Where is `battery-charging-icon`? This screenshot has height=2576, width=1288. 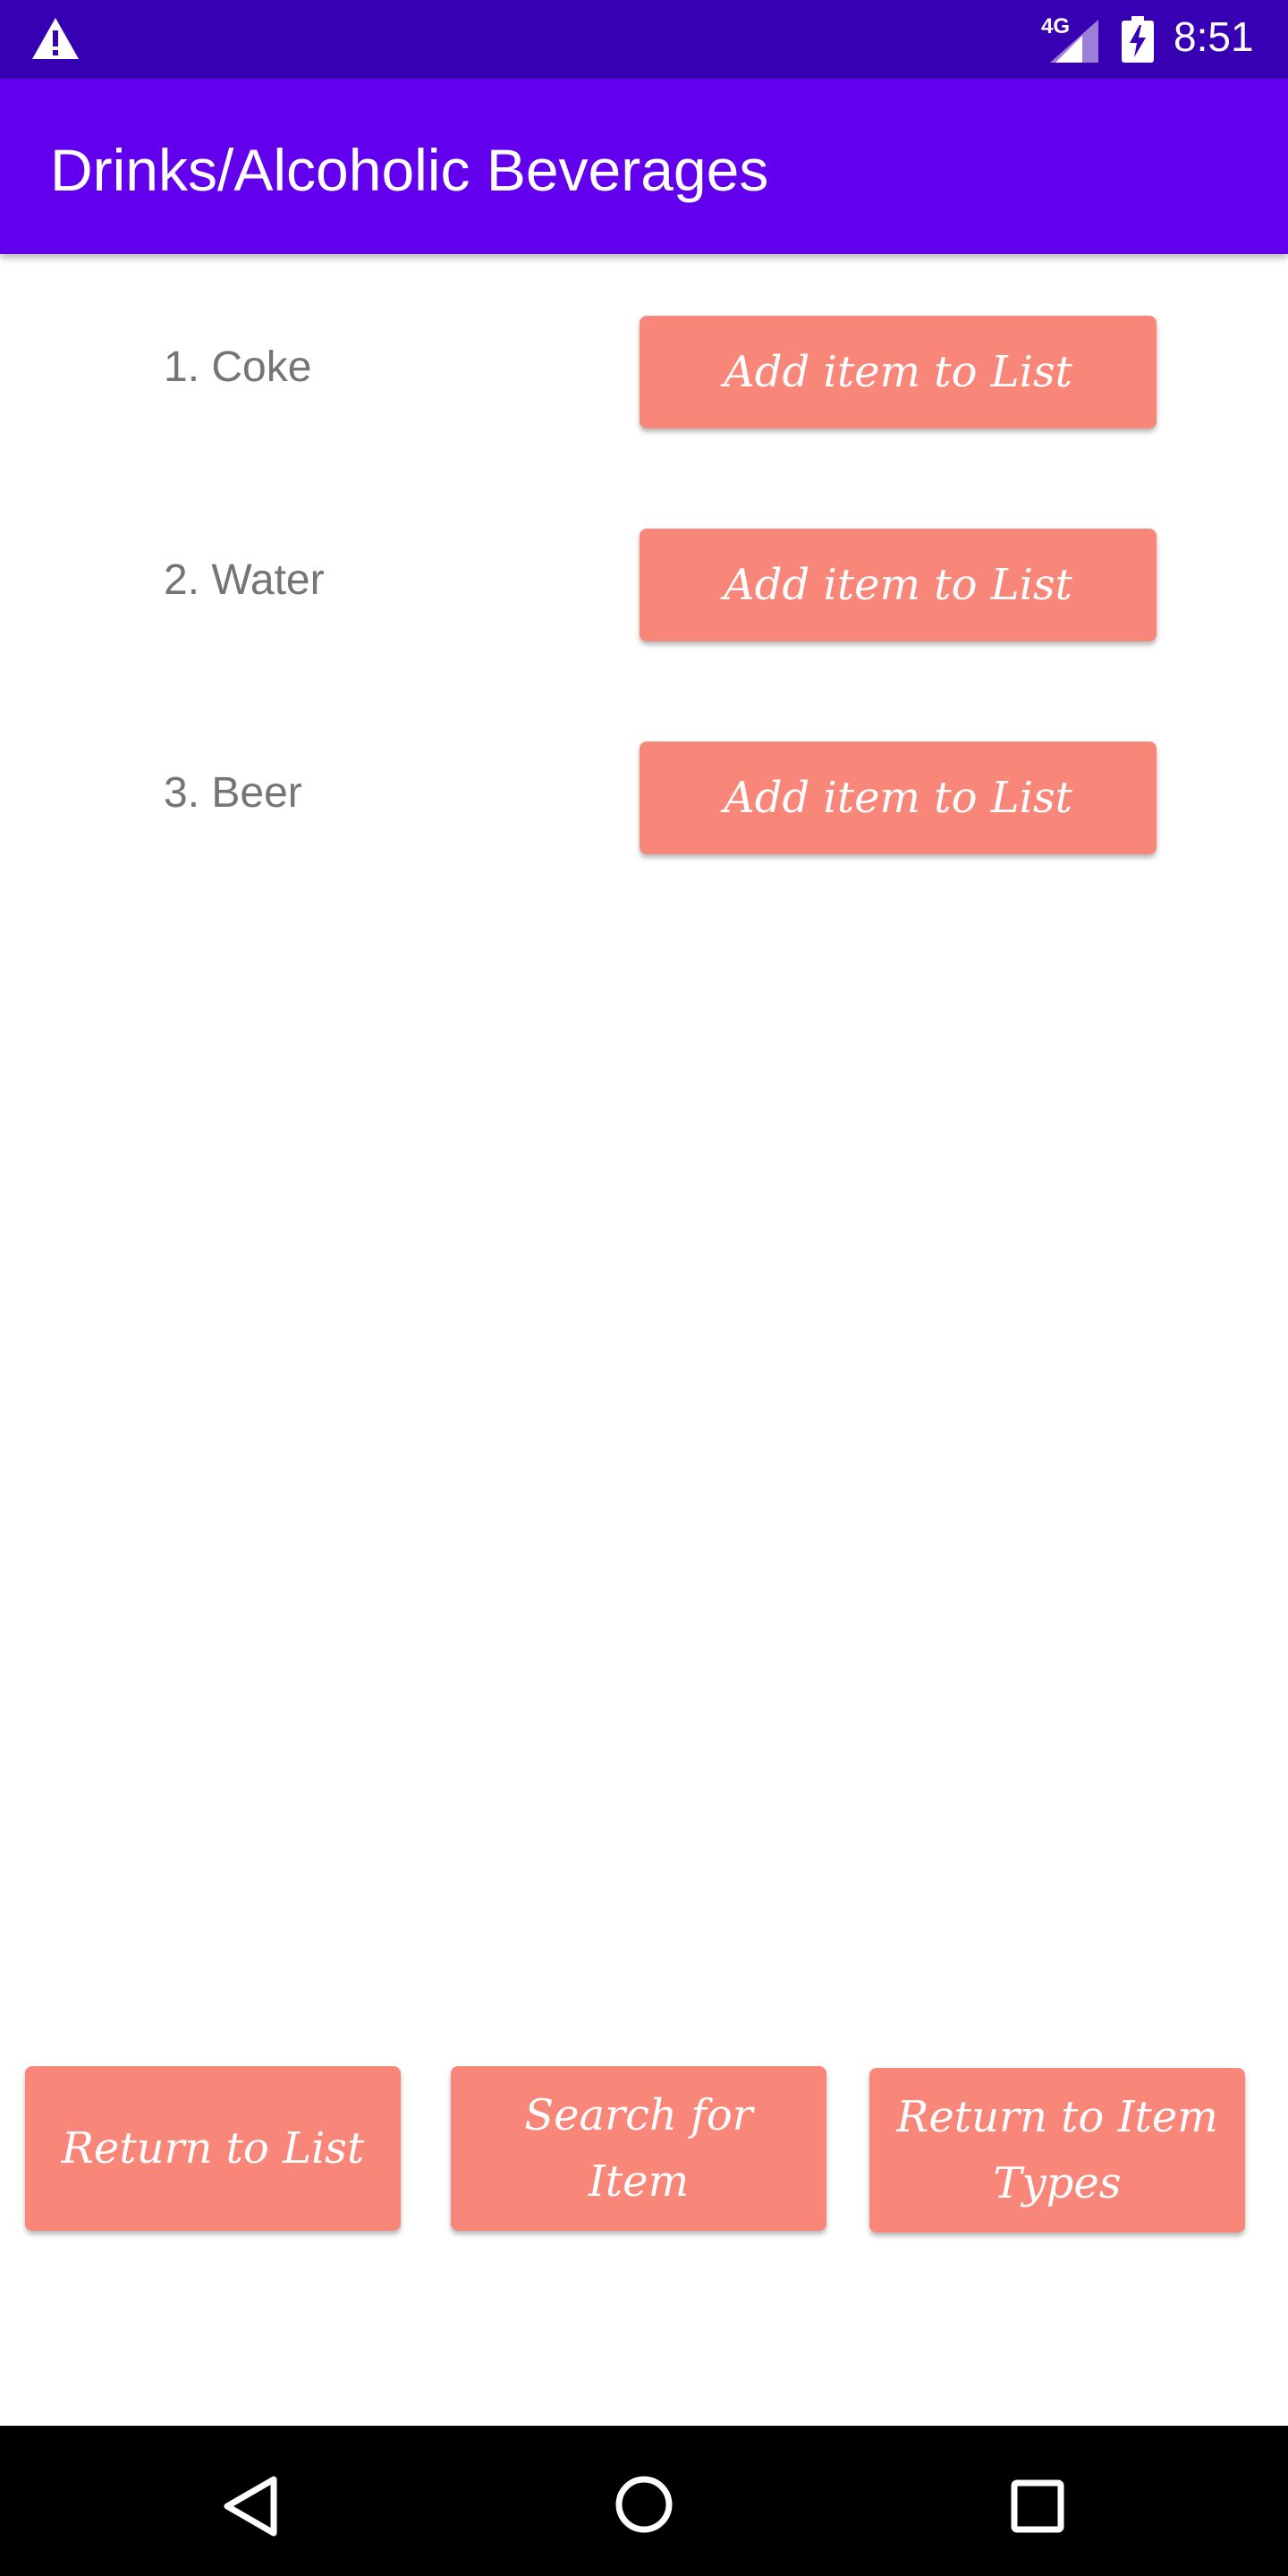
battery-charging-icon is located at coordinates (1138, 39).